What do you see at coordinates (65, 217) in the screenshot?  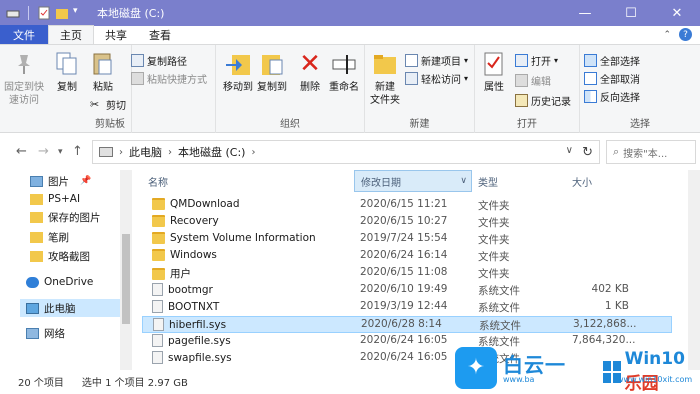 I see `nav-item-saved-pictures: 保存的图片` at bounding box center [65, 217].